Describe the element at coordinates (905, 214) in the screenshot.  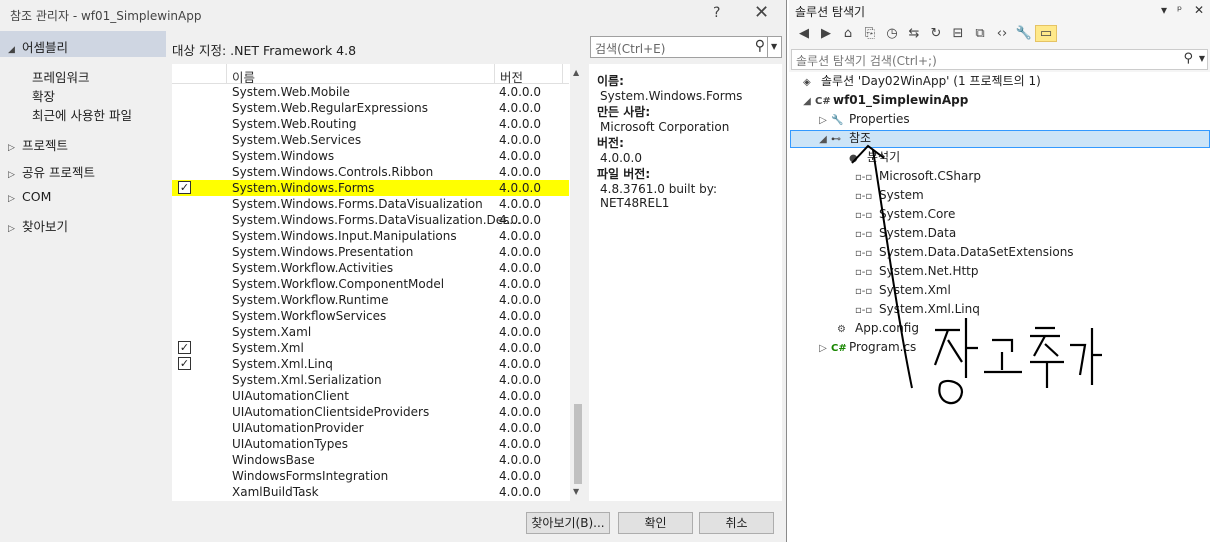
I see `tree-reference-item: ▫-▫ System.Core` at that location.